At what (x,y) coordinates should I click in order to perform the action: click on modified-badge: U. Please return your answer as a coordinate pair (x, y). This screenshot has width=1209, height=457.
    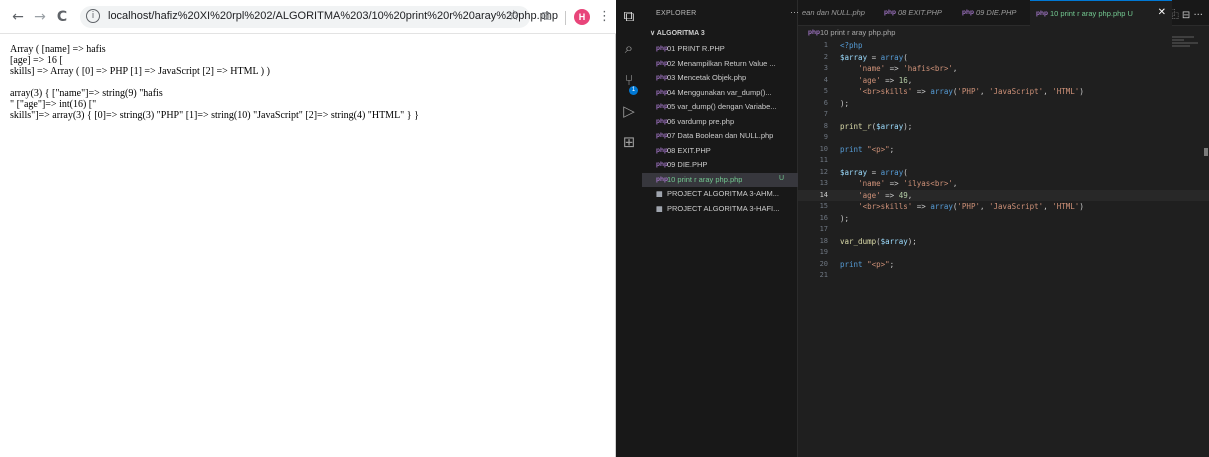
    Looking at the image, I should click on (782, 178).